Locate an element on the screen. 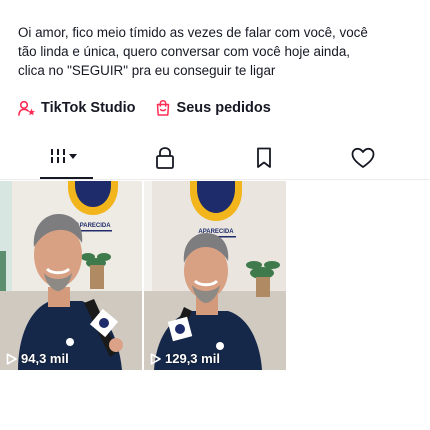 The height and width of the screenshot is (430, 430). view-count: 94,3 mil is located at coordinates (37, 358).